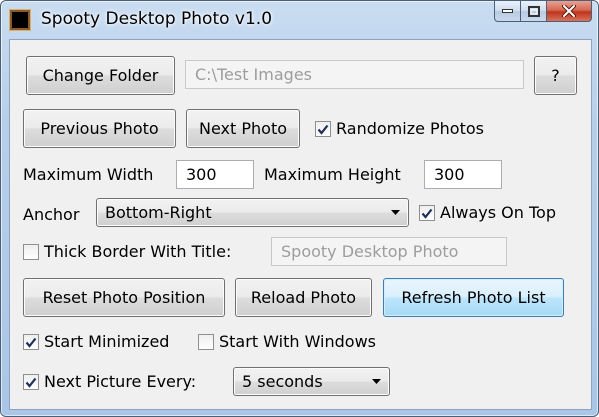 This screenshot has width=599, height=417. I want to click on thick-border-label: Thick Border With Title:, so click(138, 251).